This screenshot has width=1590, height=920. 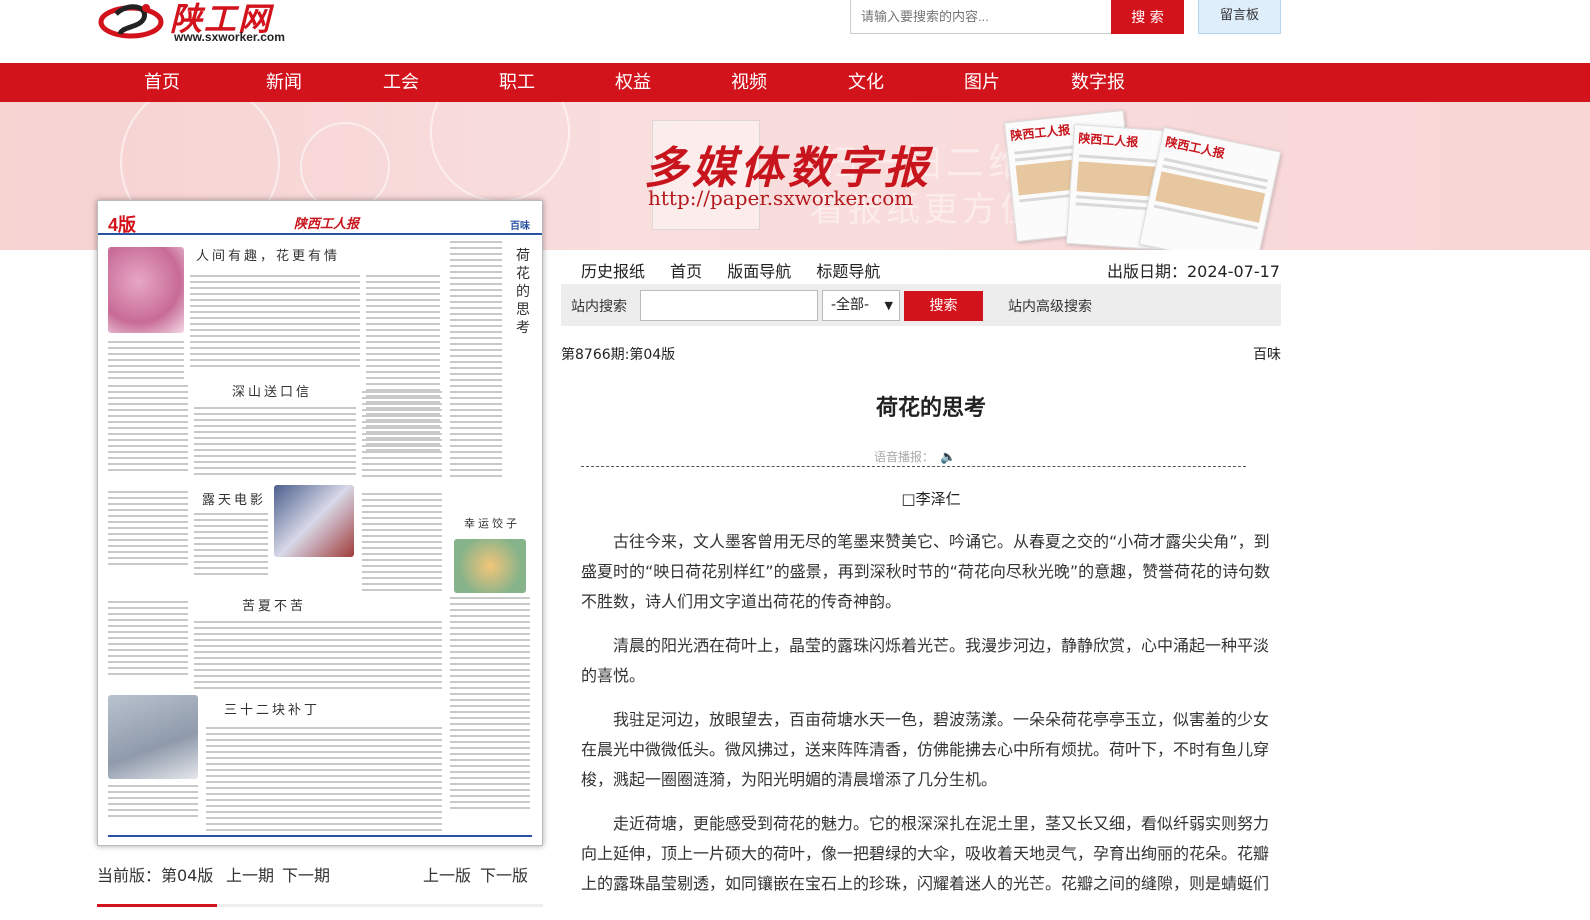 I want to click on nav-title-navigation: 标题导航, so click(x=848, y=271).